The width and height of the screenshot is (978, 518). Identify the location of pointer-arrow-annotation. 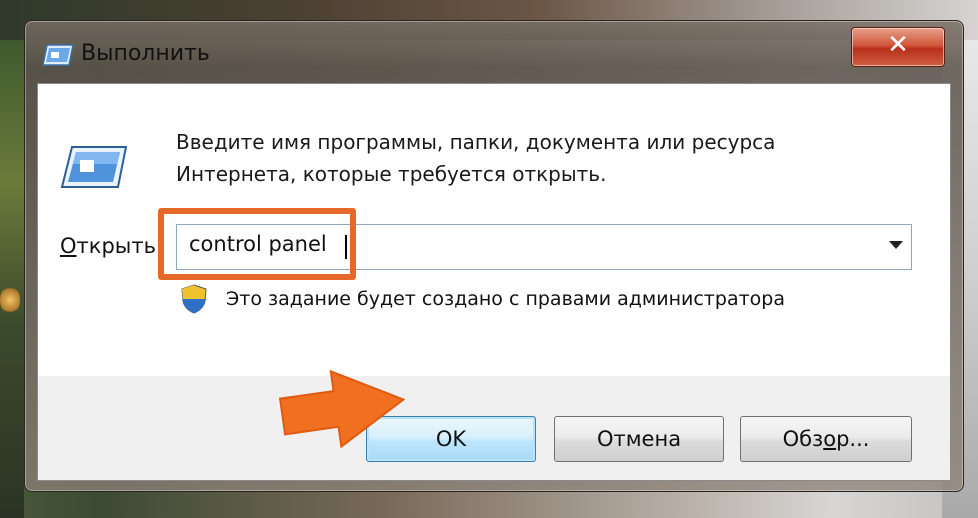
(342, 408).